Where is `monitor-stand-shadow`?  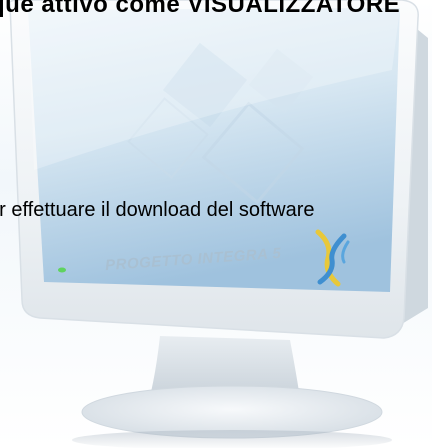
monitor-stand-shadow is located at coordinates (232, 439).